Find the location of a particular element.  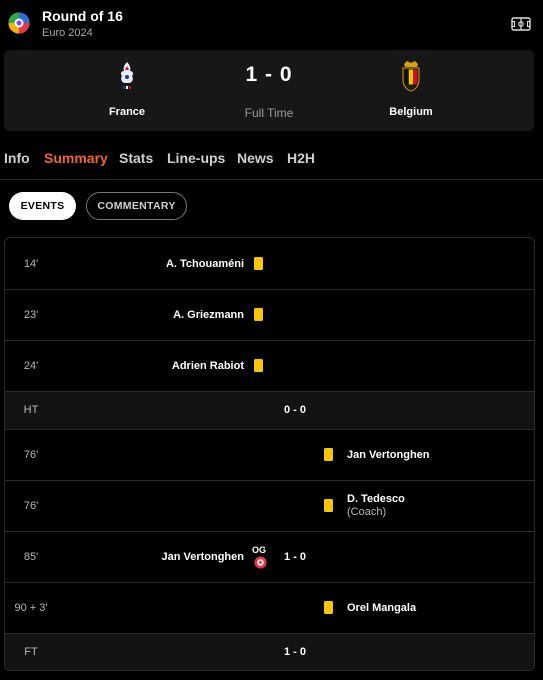

event-row: 85' Jan Vertonghen OG 1 - 0 is located at coordinates (269, 556).